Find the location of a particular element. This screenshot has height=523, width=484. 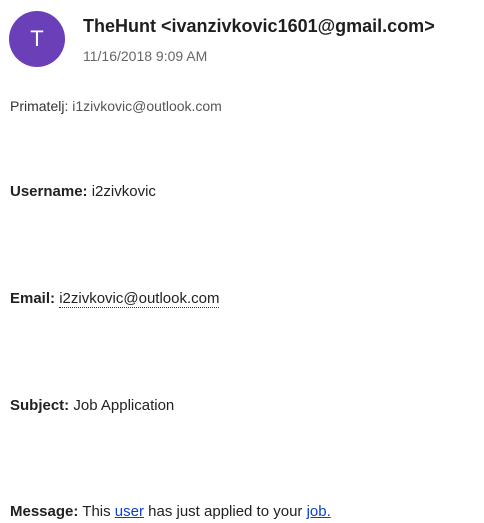

message-middle: has just applied to your is located at coordinates (225, 511).